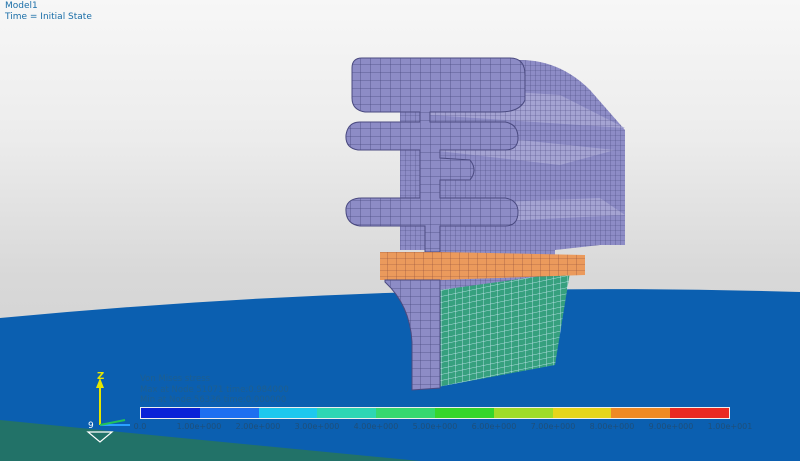 The width and height of the screenshot is (800, 461). What do you see at coordinates (48, 17) in the screenshot?
I see `time-state-label: Time = Initial State` at bounding box center [48, 17].